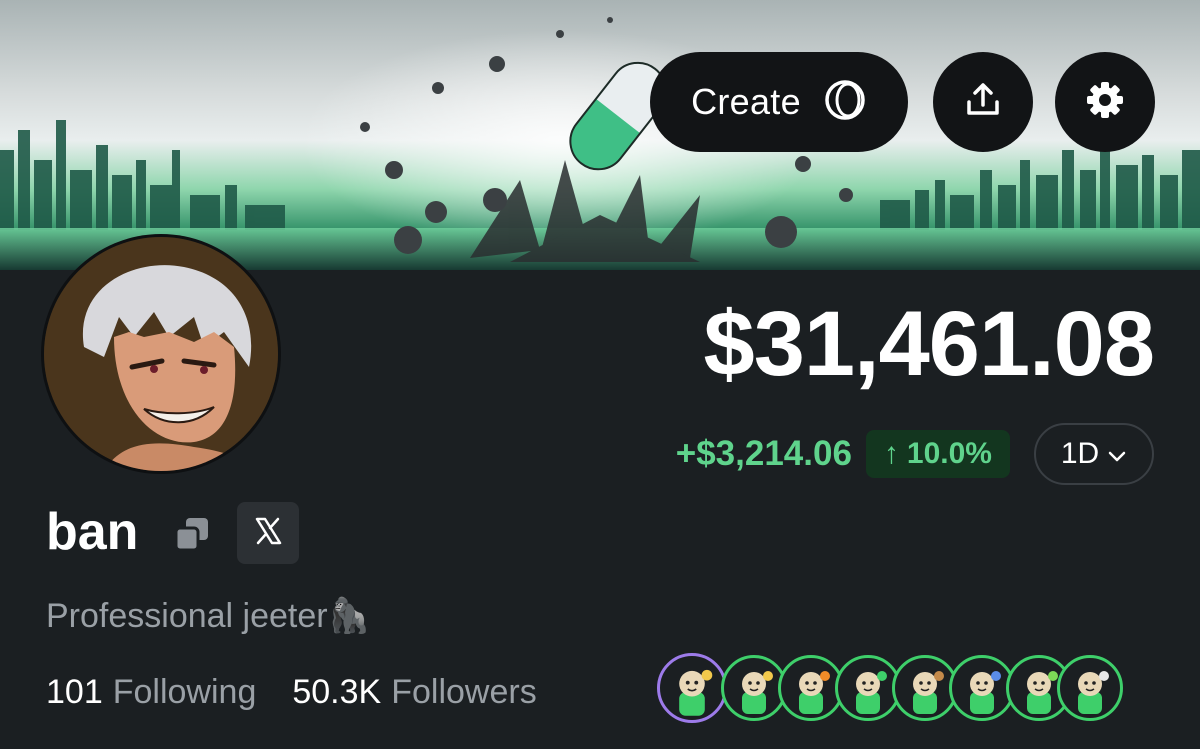 Image resolution: width=1200 pixels, height=749 pixels. What do you see at coordinates (757, 692) in the screenshot?
I see `lightning-badge-figure` at bounding box center [757, 692].